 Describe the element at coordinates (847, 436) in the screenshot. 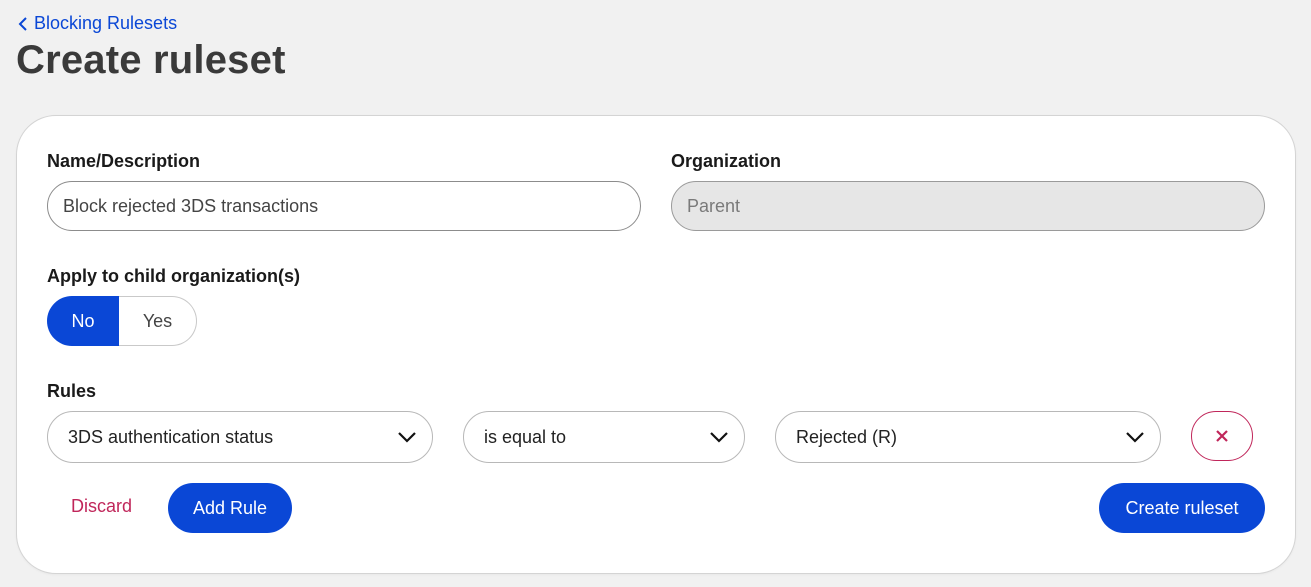

I see `rule-value-value: Rejected (R)` at that location.